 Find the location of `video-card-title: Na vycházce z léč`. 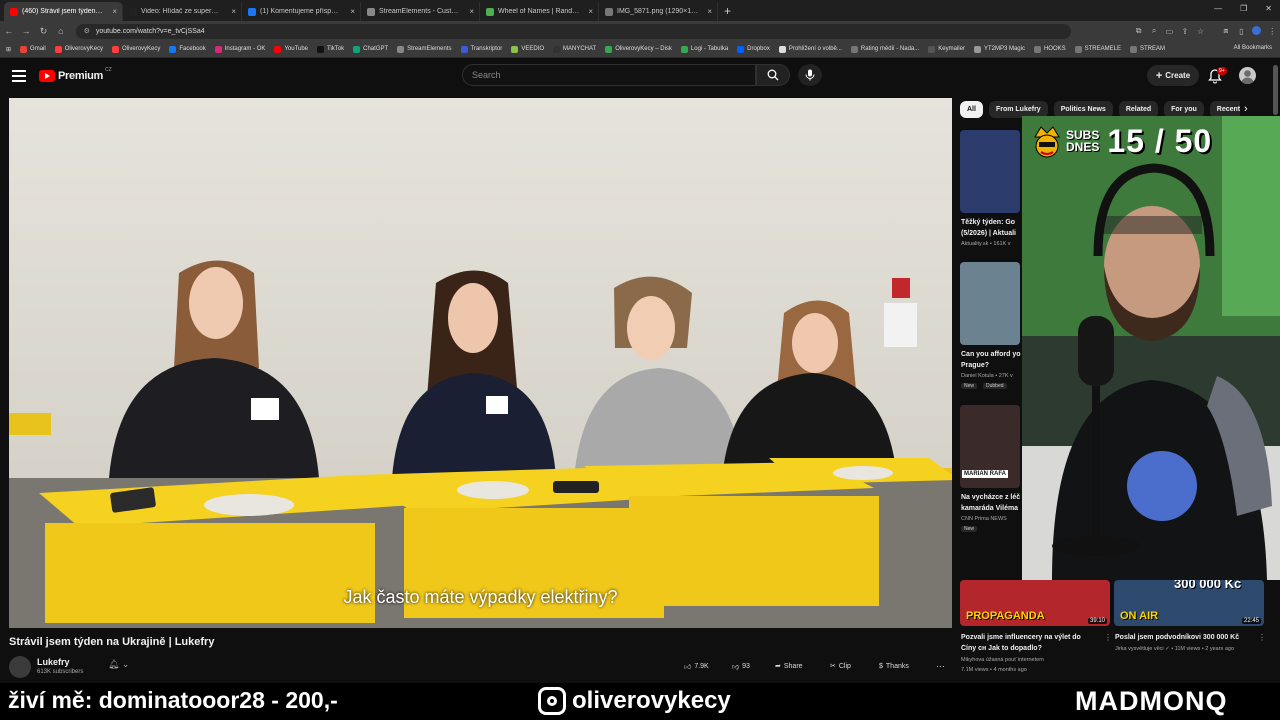

video-card-title: Na vycházce z léč is located at coordinates (992, 498).